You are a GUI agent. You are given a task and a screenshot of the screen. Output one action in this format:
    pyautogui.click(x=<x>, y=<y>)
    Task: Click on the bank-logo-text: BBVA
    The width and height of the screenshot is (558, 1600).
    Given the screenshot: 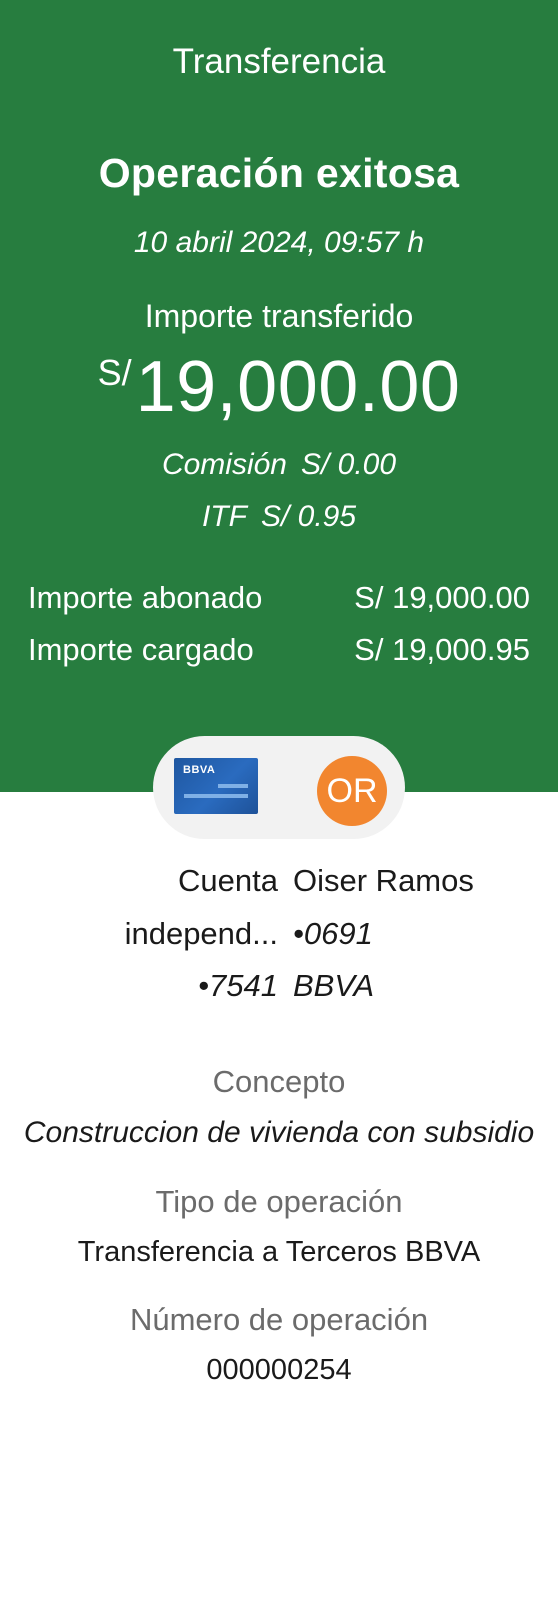 What is the action you would take?
    pyautogui.click(x=199, y=770)
    